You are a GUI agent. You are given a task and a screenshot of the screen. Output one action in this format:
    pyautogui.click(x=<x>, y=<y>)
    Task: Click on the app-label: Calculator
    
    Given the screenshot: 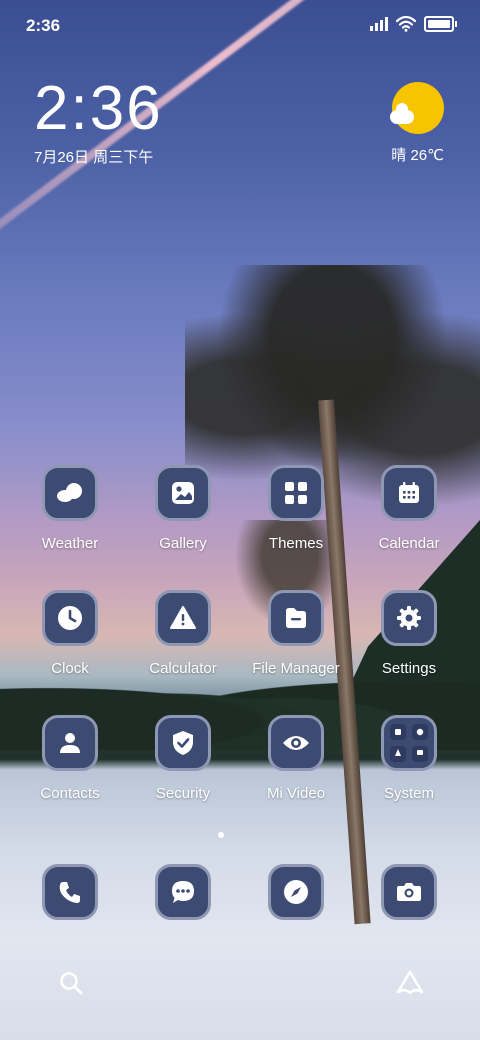 What is the action you would take?
    pyautogui.click(x=183, y=668)
    